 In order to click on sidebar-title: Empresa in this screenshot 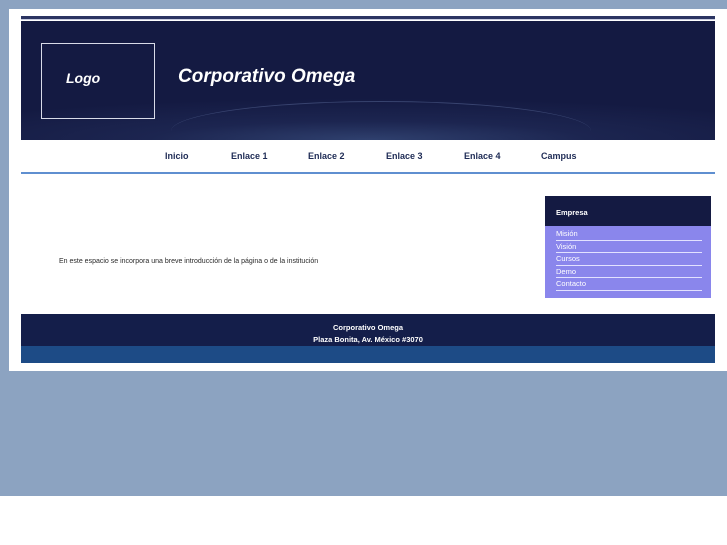, I will do `click(572, 212)`.